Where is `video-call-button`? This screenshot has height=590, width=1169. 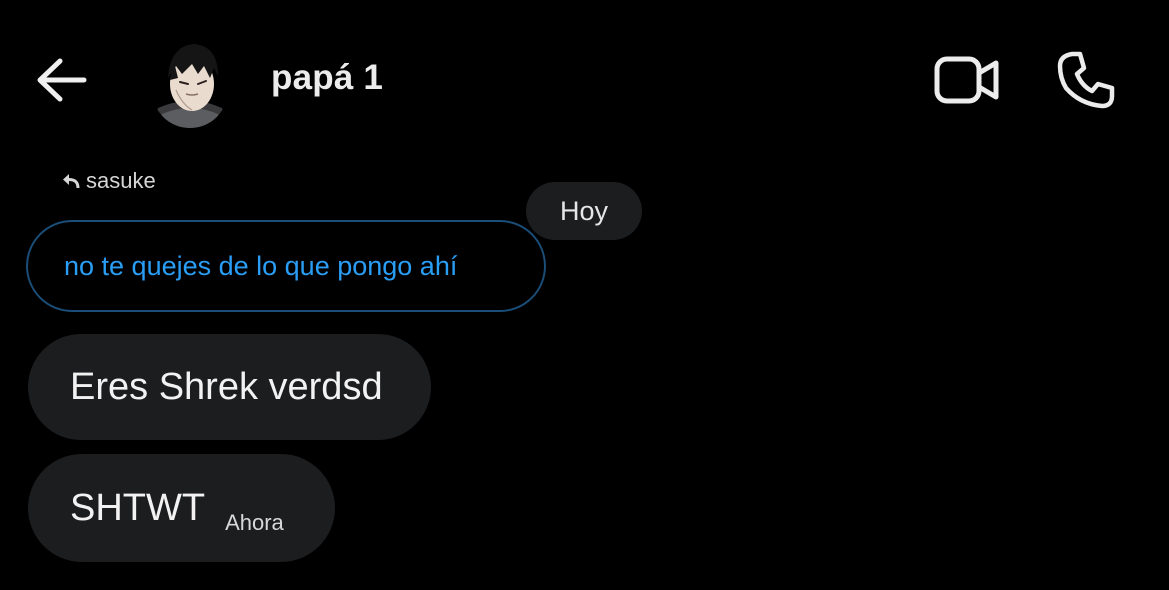 video-call-button is located at coordinates (967, 80).